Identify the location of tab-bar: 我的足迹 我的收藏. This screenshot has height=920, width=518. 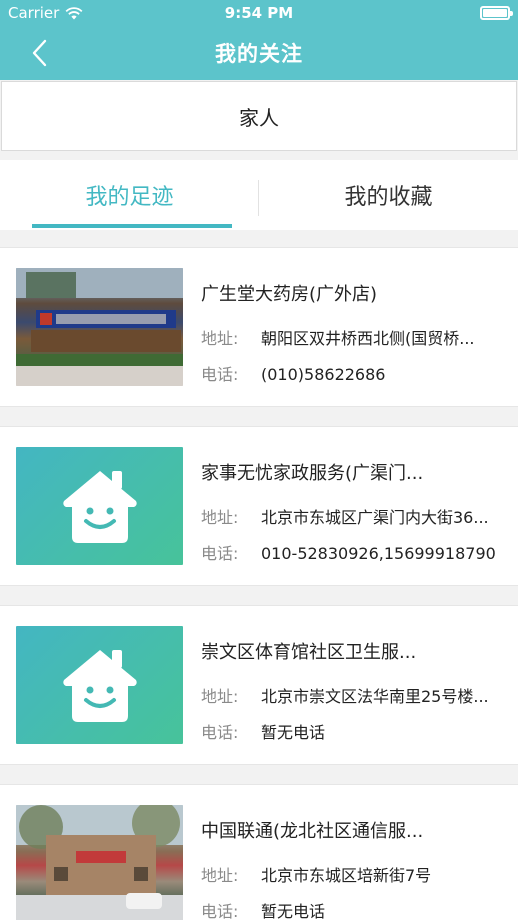
(259, 195).